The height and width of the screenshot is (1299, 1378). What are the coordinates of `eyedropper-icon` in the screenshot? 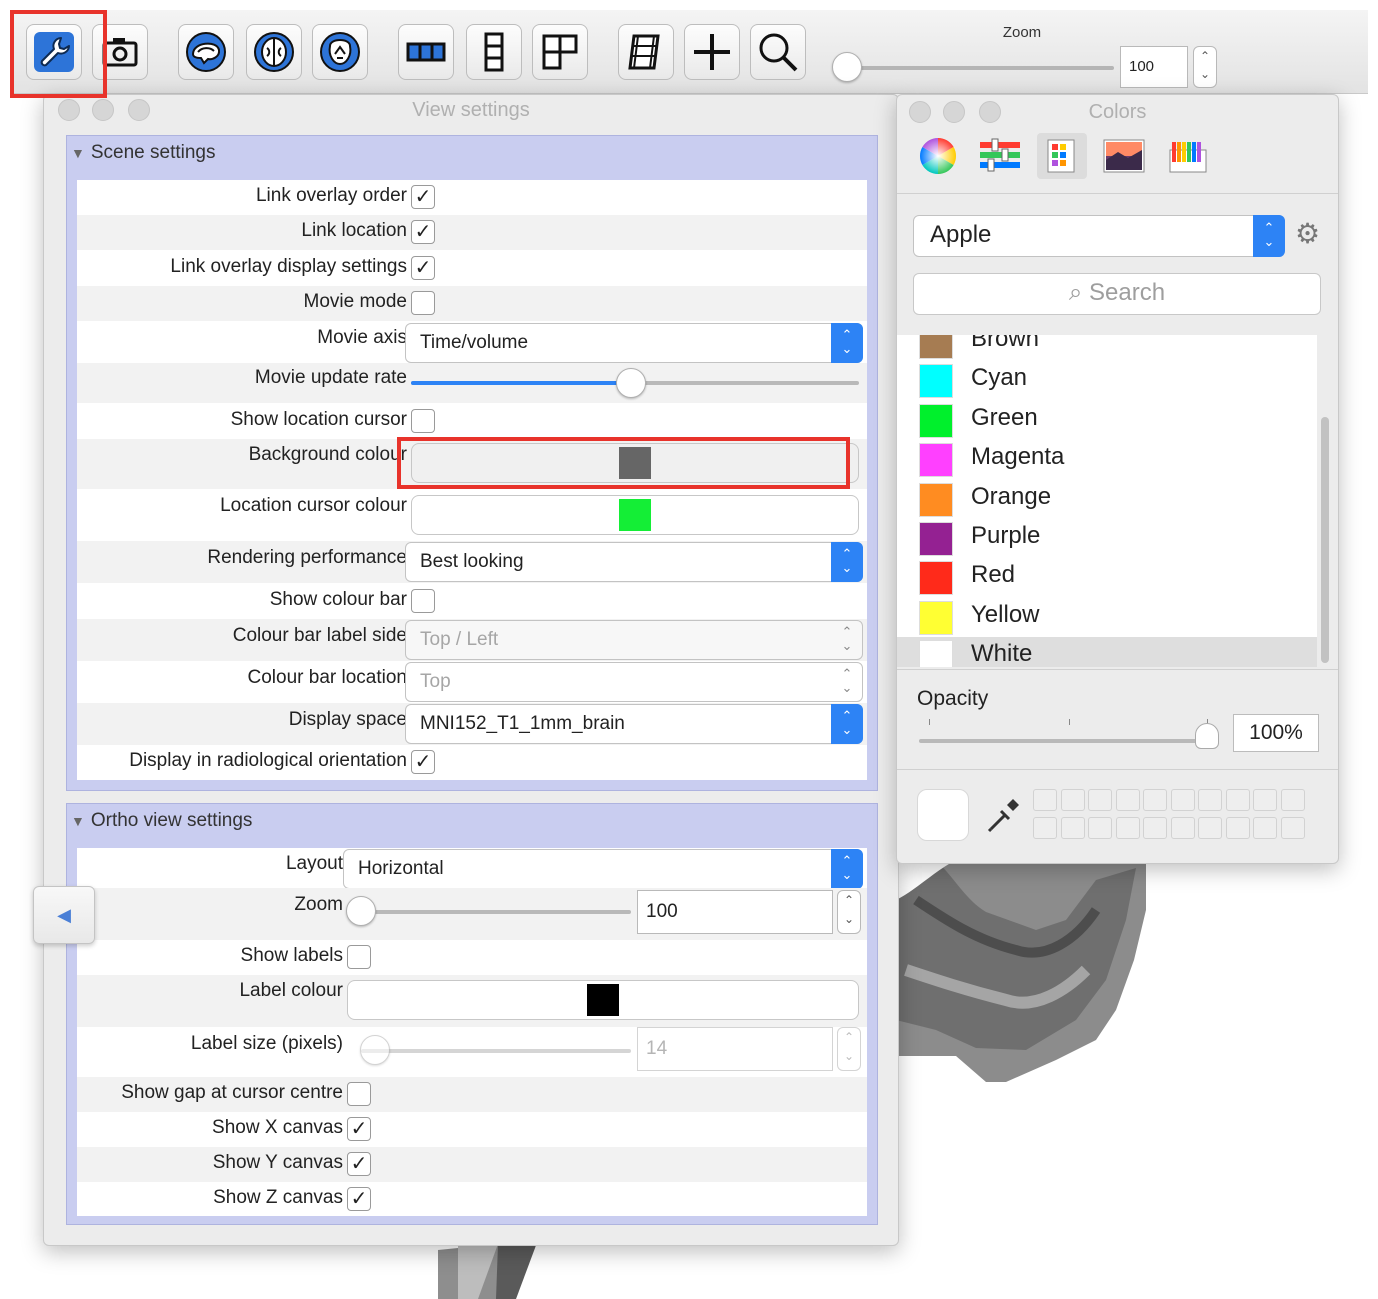 It's located at (1003, 815).